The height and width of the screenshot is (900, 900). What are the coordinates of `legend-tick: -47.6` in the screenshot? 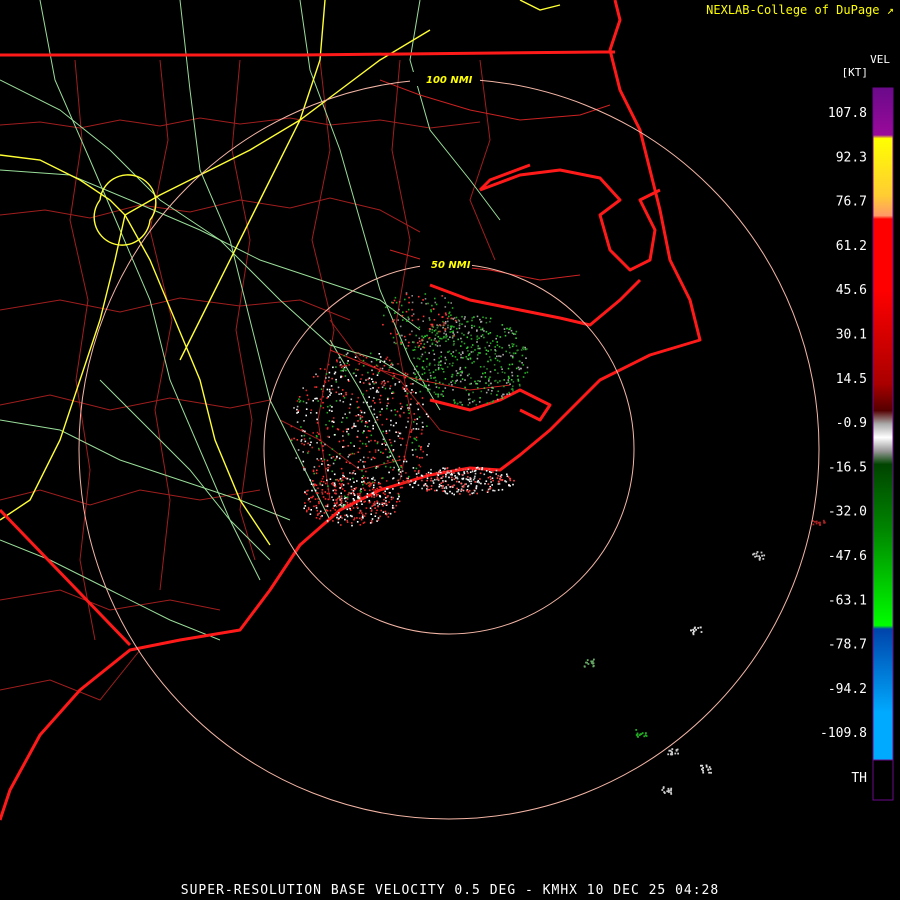 It's located at (847, 556).